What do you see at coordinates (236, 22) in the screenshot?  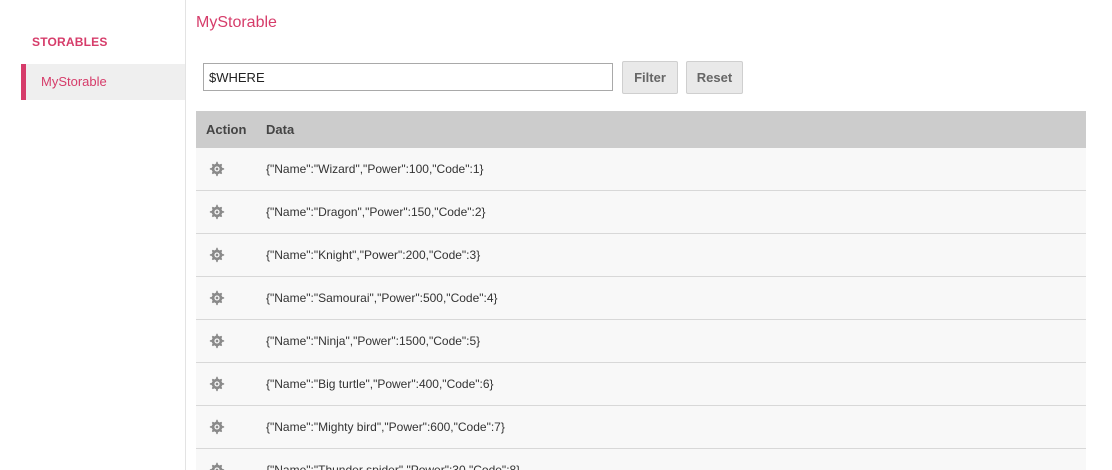 I see `page-title: MyStorable` at bounding box center [236, 22].